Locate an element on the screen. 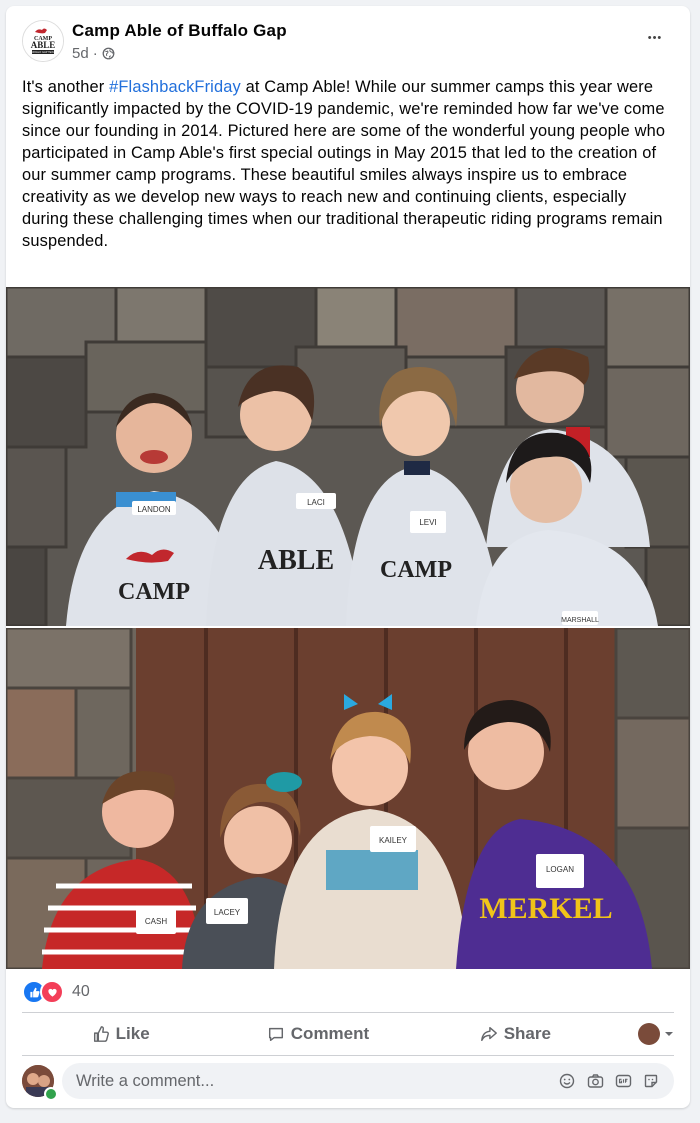 Image resolution: width=700 pixels, height=1123 pixels. comment-composer is located at coordinates (348, 1082).